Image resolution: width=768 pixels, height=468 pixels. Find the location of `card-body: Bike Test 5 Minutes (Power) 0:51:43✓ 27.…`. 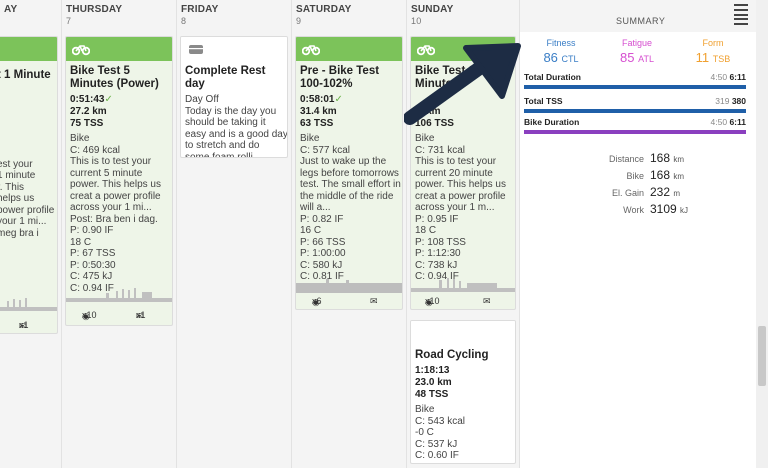

card-body: Bike Test 5 Minutes (Power) 0:51:43✓ 27.… is located at coordinates (119, 177).